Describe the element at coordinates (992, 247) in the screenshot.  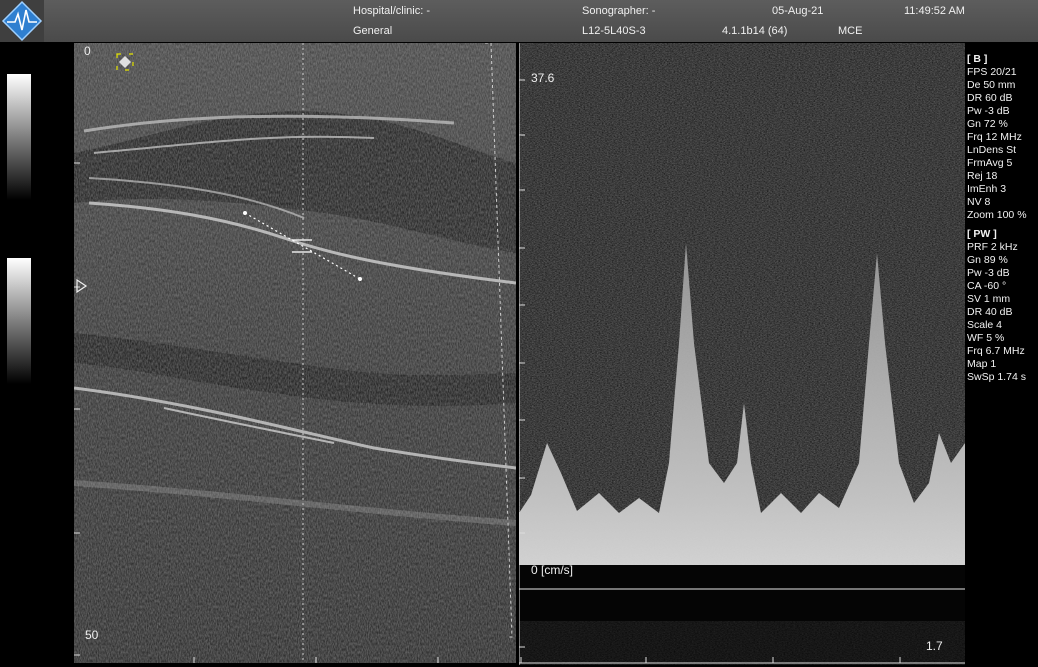
I see `pw-param: PRF 2 kHz` at that location.